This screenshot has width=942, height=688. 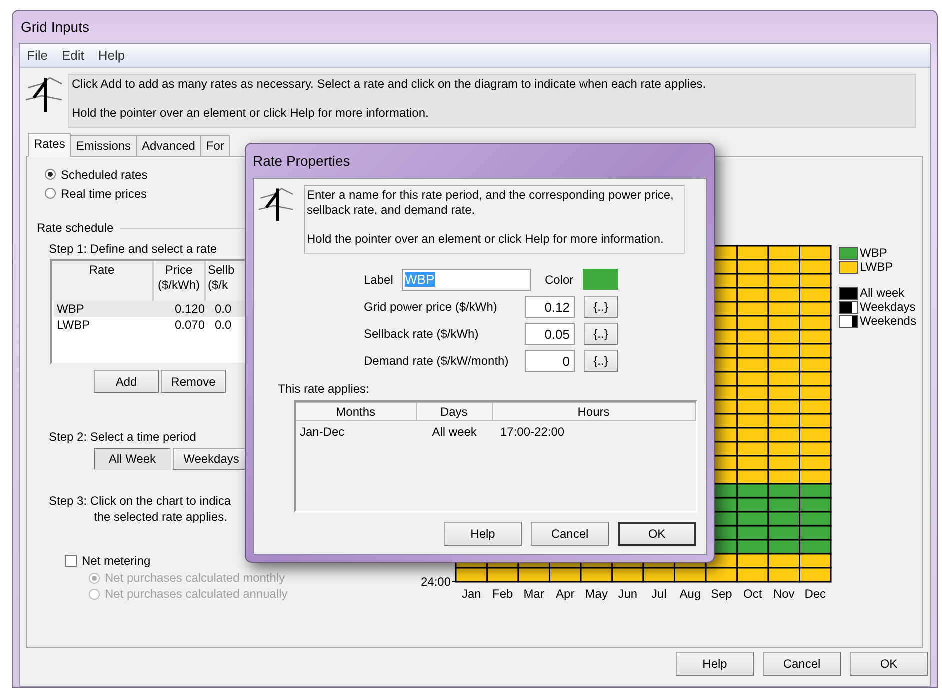 What do you see at coordinates (104, 193) in the screenshot?
I see `radio-label: Real time prices` at bounding box center [104, 193].